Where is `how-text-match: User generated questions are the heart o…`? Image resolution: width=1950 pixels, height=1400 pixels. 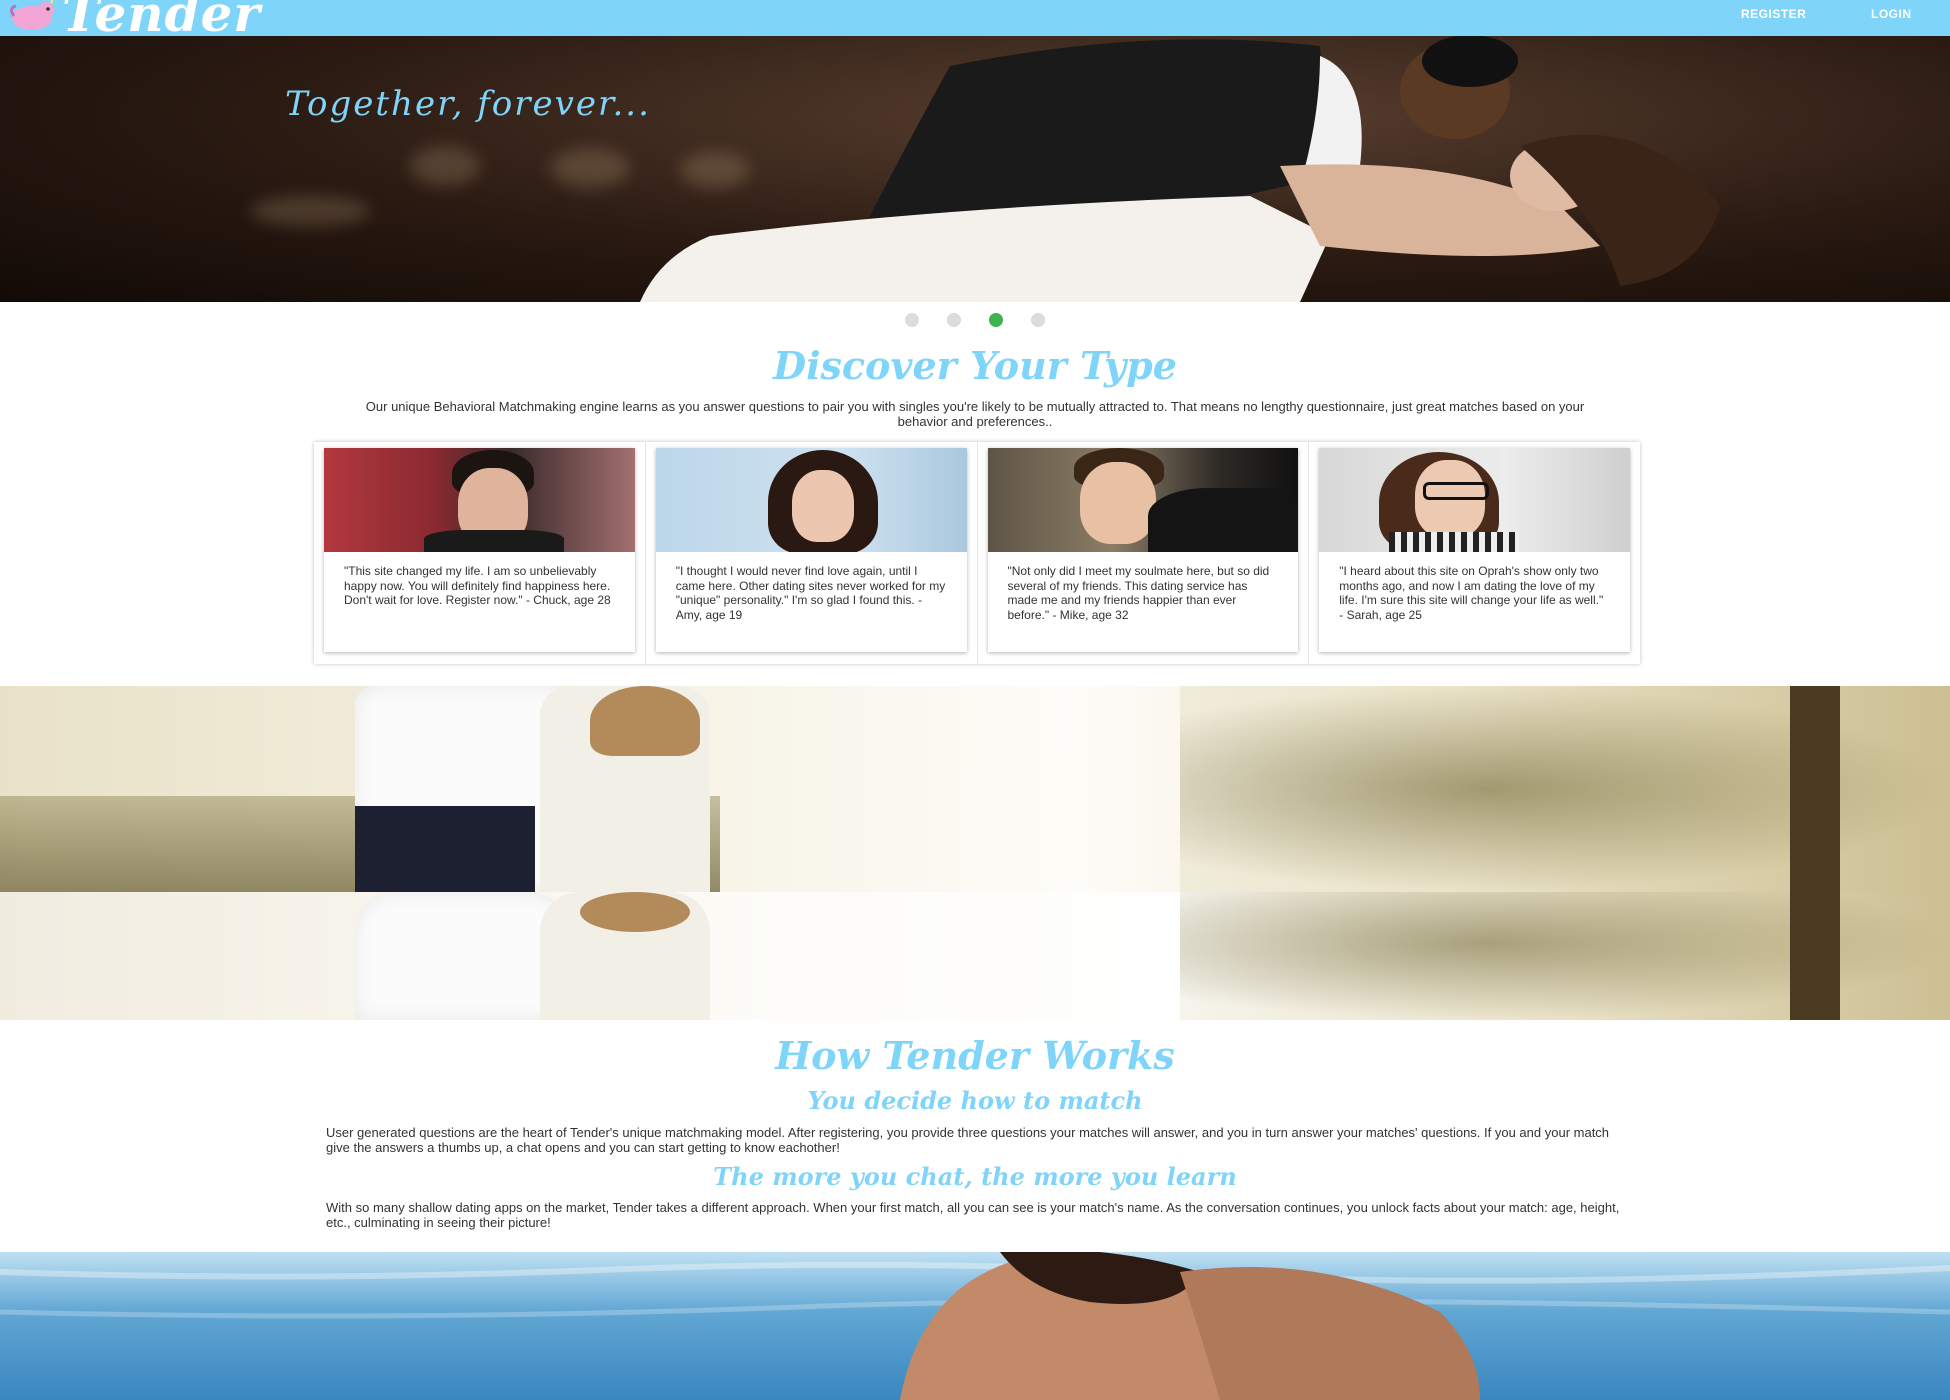 how-text-match: User generated questions are the heart o… is located at coordinates (968, 1140).